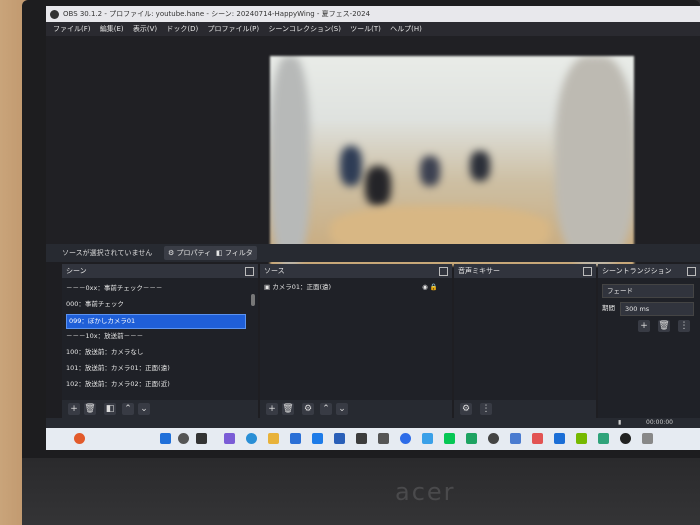 The height and width of the screenshot is (525, 700). I want to click on start-icon, so click(165, 438).